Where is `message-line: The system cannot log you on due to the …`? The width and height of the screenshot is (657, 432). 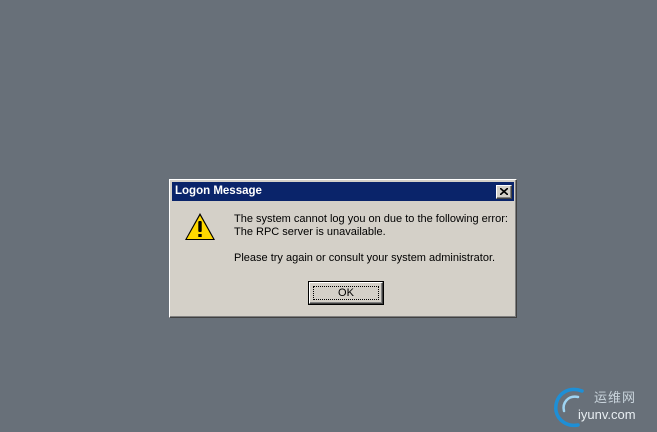 message-line: The system cannot log you on due to the … is located at coordinates (371, 219).